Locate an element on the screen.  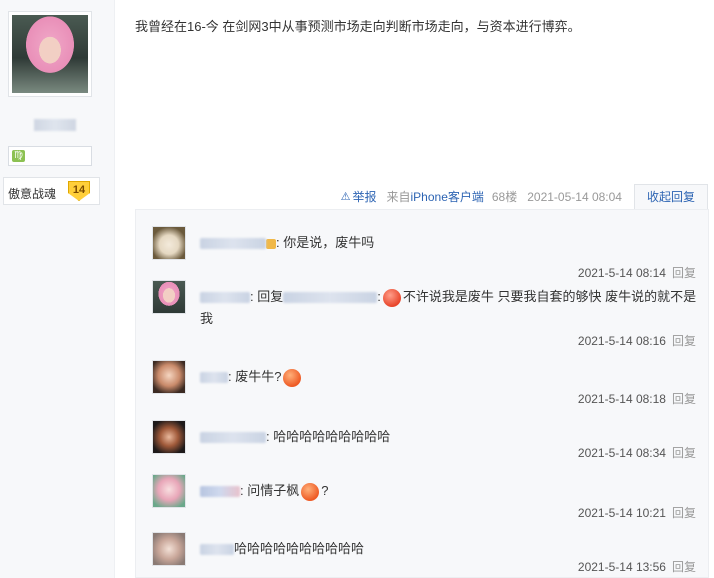
virgo-icon: ♍ is located at coordinates (18, 156).